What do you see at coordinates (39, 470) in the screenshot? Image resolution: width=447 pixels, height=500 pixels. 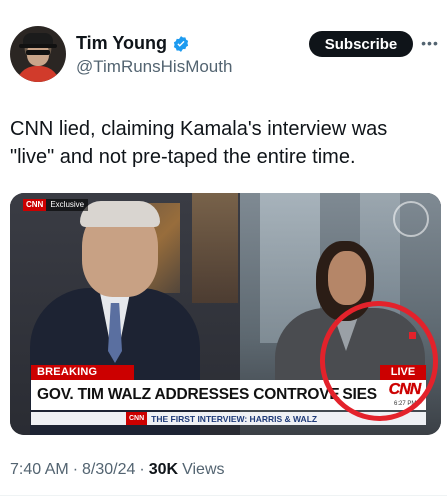 I see `tweet-time: 7:40 AM` at bounding box center [39, 470].